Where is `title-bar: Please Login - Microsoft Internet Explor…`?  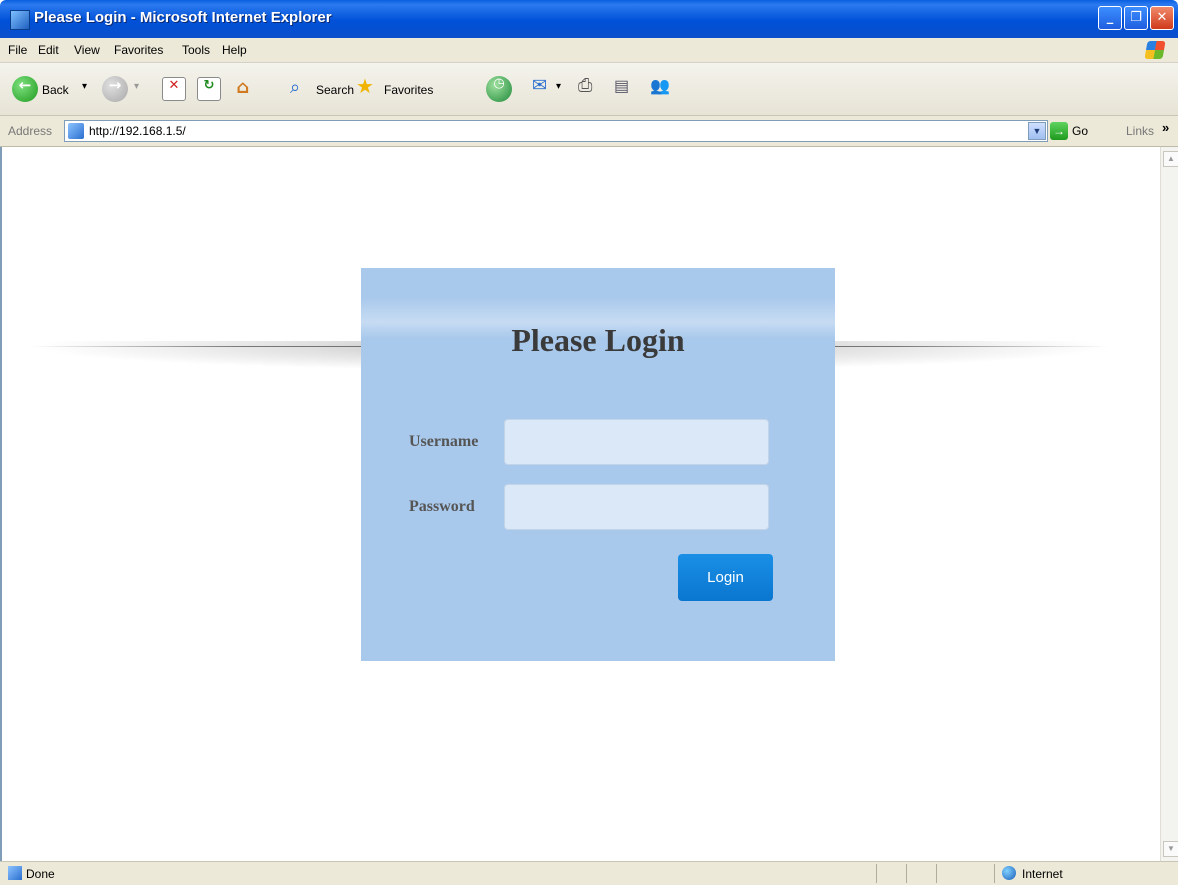 title-bar: Please Login - Microsoft Internet Explor… is located at coordinates (589, 19).